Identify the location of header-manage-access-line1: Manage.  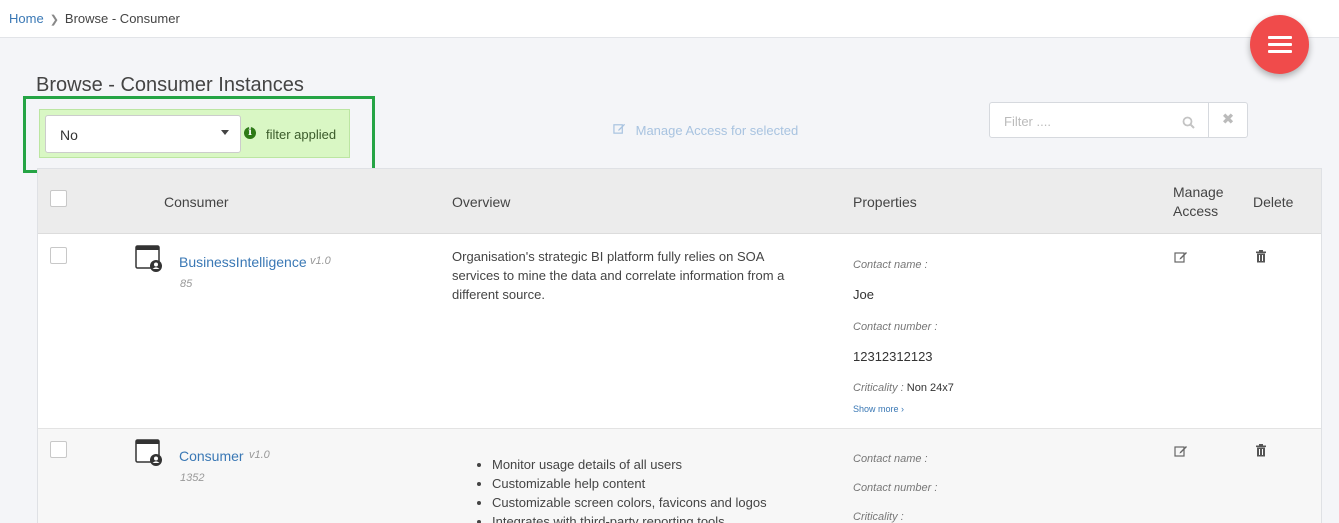
(1198, 192).